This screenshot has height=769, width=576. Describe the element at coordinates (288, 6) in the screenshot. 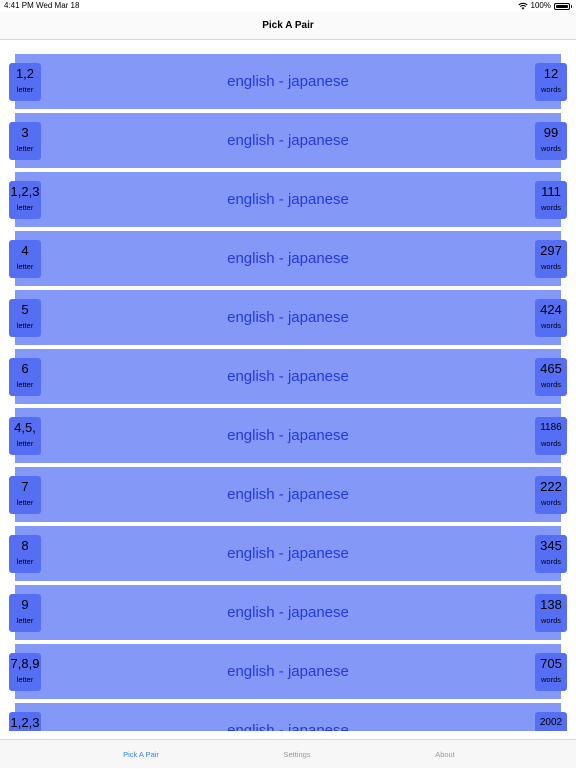

I see `status-bar: 4:41 PM Wed Mar 18 100%` at that location.